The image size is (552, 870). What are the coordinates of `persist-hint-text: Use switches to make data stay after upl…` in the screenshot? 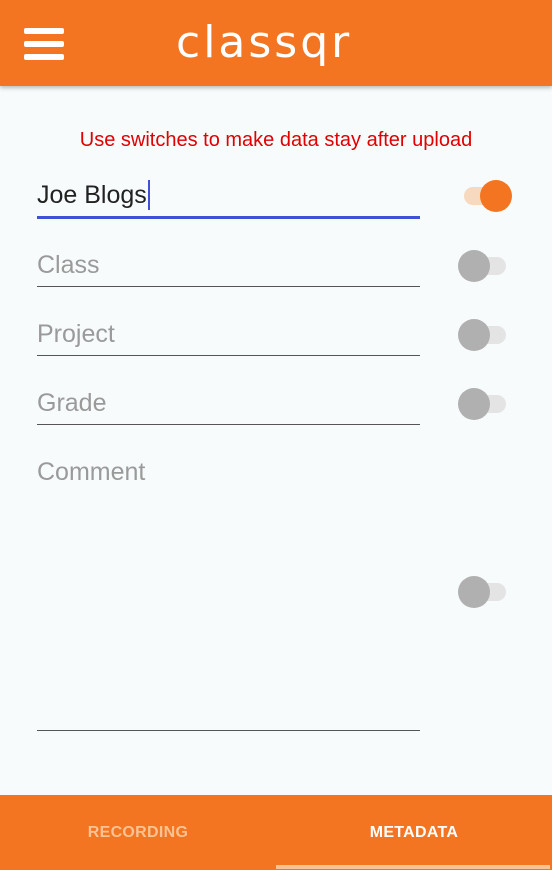 It's located at (276, 140).